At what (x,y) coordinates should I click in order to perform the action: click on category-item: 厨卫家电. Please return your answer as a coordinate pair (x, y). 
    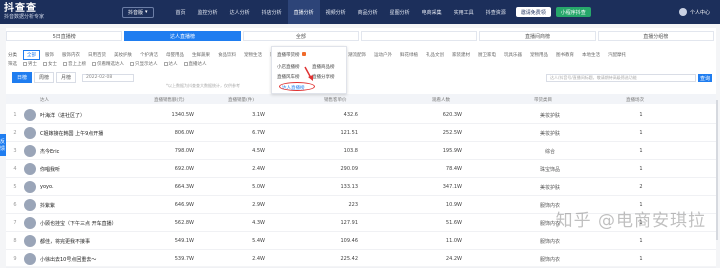
    Looking at the image, I should click on (487, 55).